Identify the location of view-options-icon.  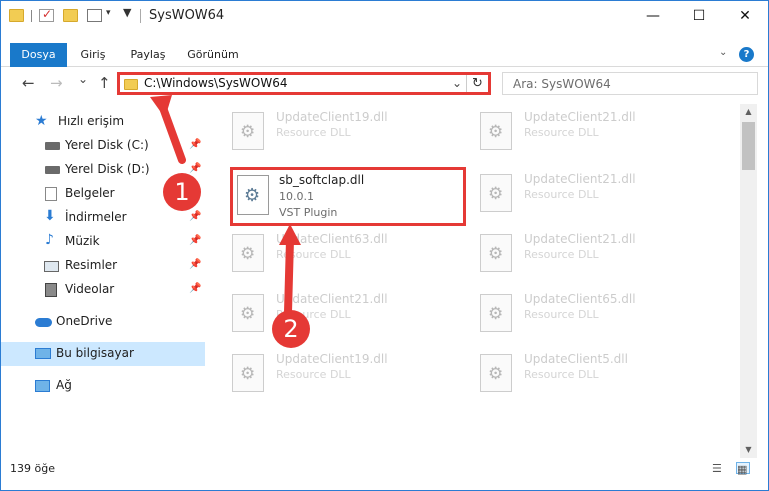
(94, 15).